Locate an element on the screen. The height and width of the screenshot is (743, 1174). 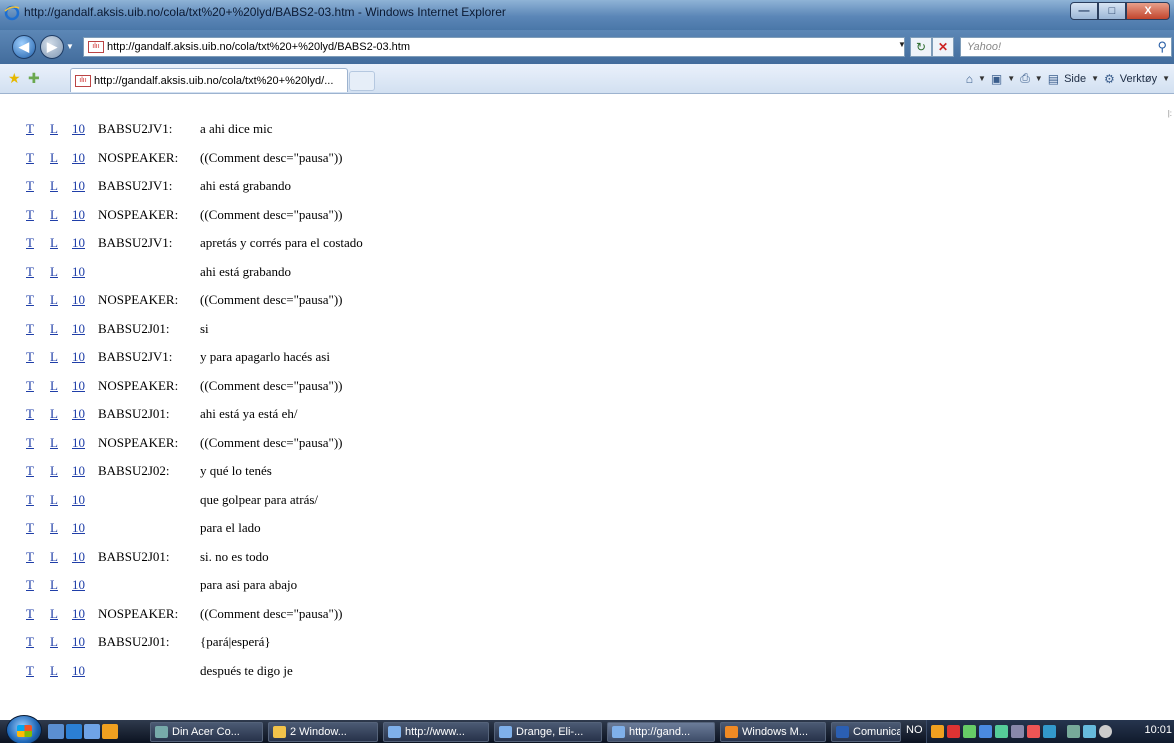
clock: 10:01 is located at coordinates (1158, 730).